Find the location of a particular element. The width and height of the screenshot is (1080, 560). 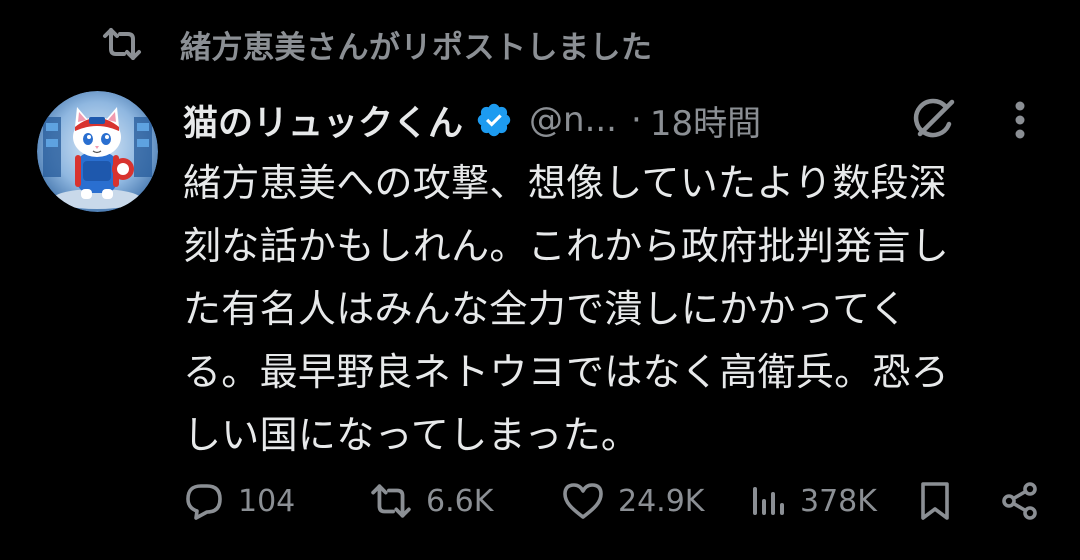

repost-banner-text: 緒方恵美さんがリポストしました is located at coordinates (416, 47).